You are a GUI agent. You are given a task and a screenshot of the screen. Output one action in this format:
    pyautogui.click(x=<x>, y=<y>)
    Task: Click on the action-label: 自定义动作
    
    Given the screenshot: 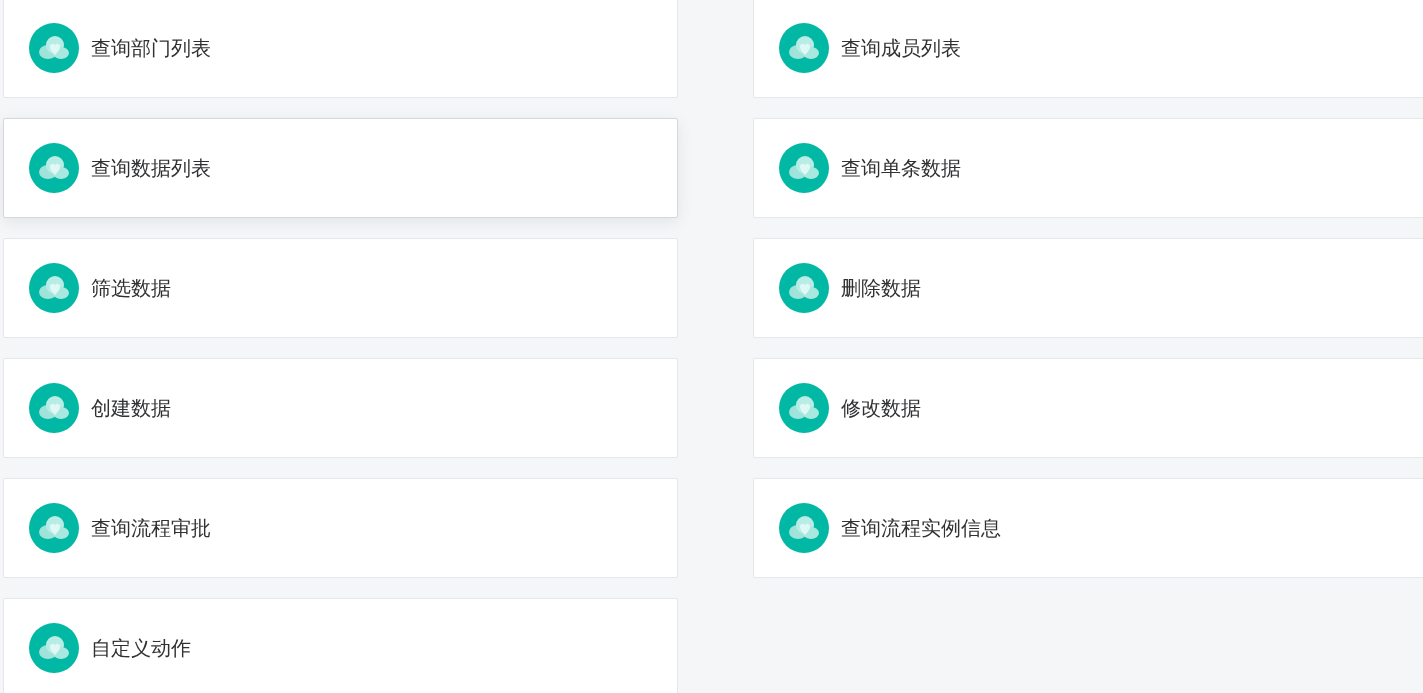 What is the action you would take?
    pyautogui.click(x=141, y=648)
    